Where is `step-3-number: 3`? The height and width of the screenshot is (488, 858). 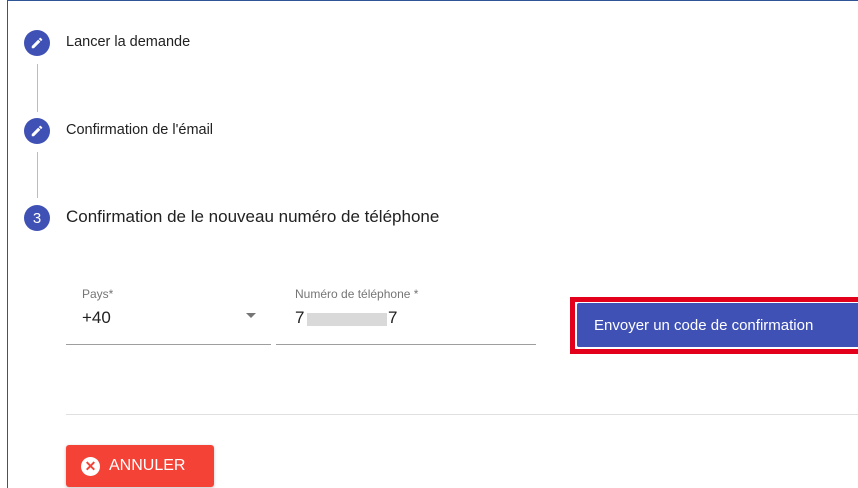
step-3-number: 3 is located at coordinates (37, 218).